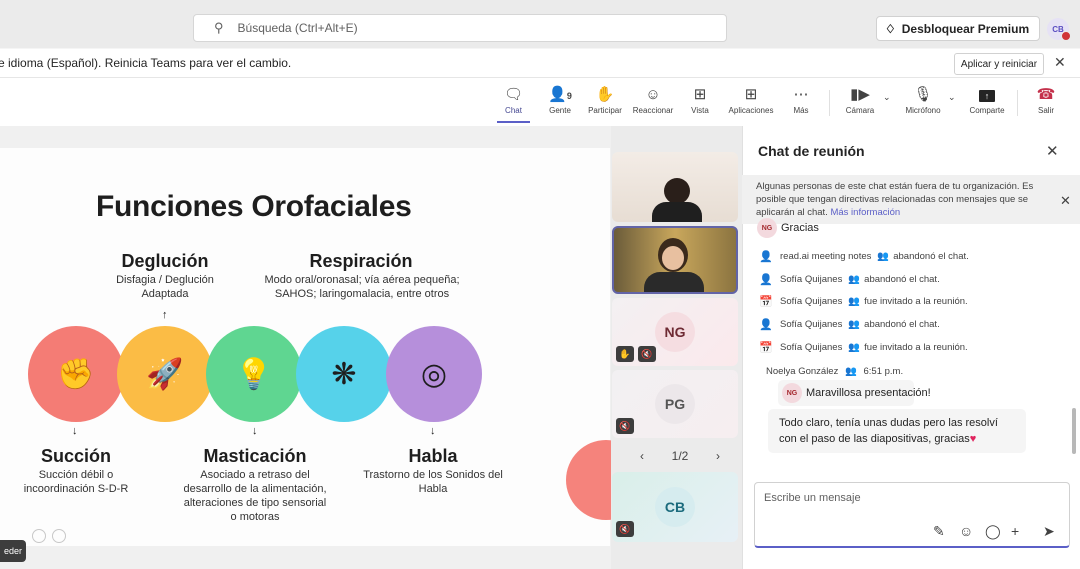 Image resolution: width=1080 pixels, height=569 pixels. What do you see at coordinates (860, 94) in the screenshot?
I see `camera-off-icon: ▮▶` at bounding box center [860, 94].